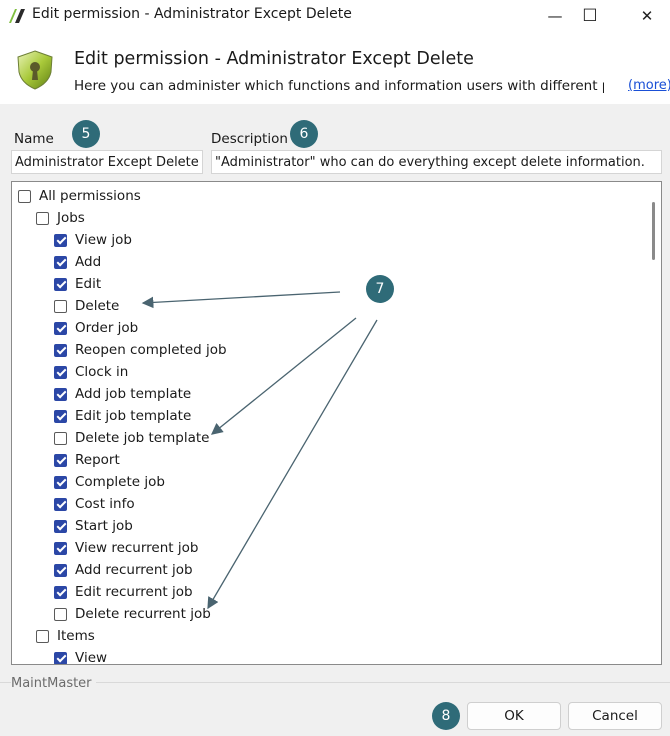 The width and height of the screenshot is (670, 736). I want to click on cancel-button: Cancel, so click(615, 716).